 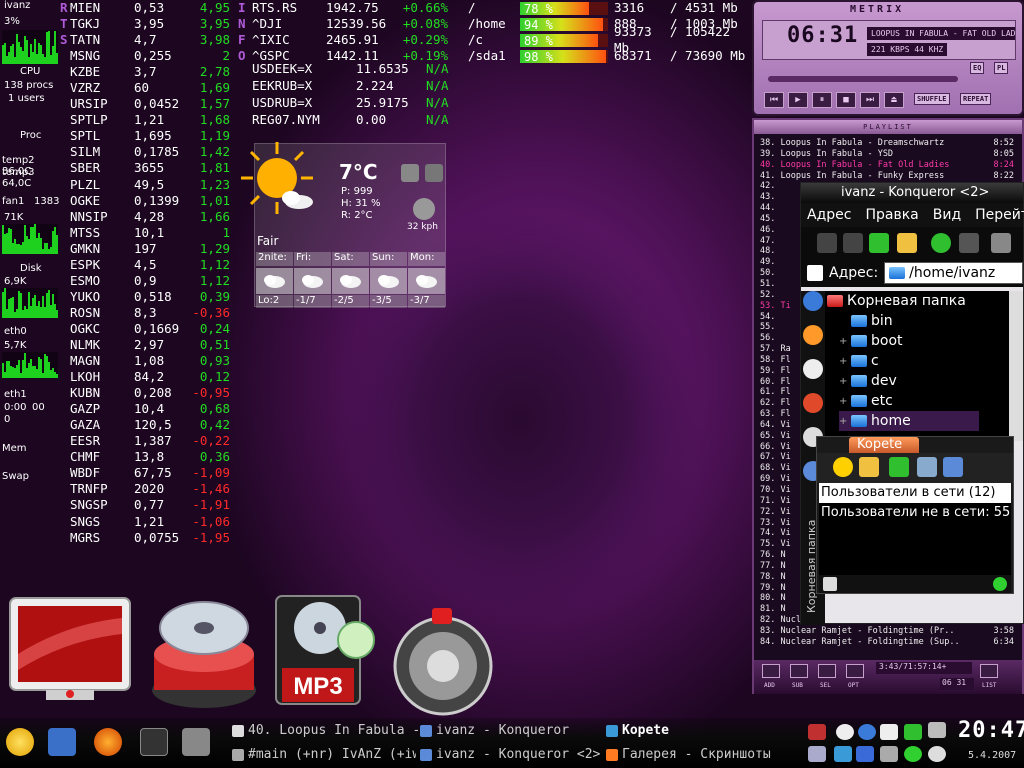 What do you see at coordinates (799, 671) in the screenshot?
I see `playlist-sub-button` at bounding box center [799, 671].